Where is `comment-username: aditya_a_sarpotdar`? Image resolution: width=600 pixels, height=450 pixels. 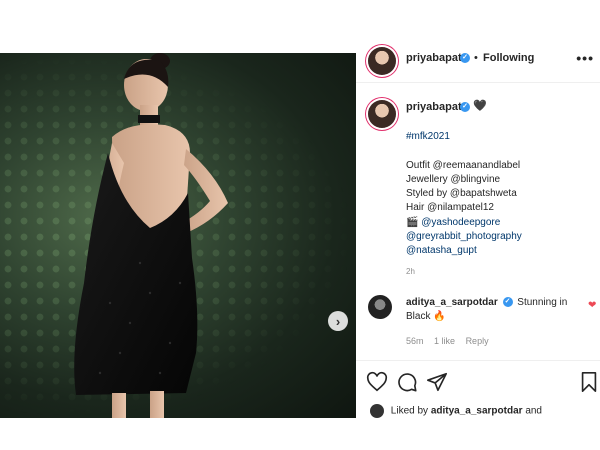
comment-username: aditya_a_sarpotdar is located at coordinates (452, 302).